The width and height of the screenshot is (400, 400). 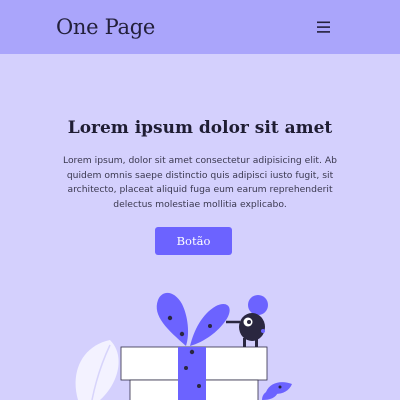 I want to click on gift-box-body, so click(x=194, y=389).